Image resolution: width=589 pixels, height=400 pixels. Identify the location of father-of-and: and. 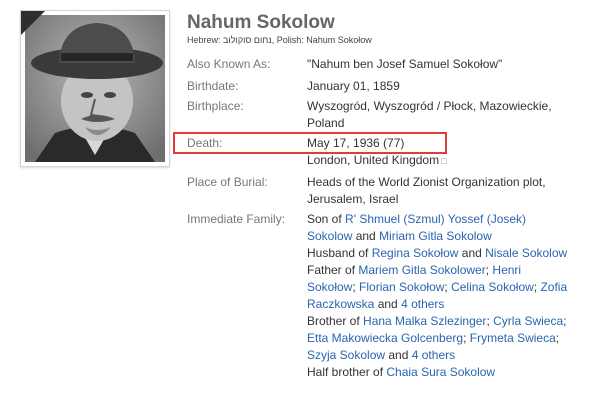
(388, 304).